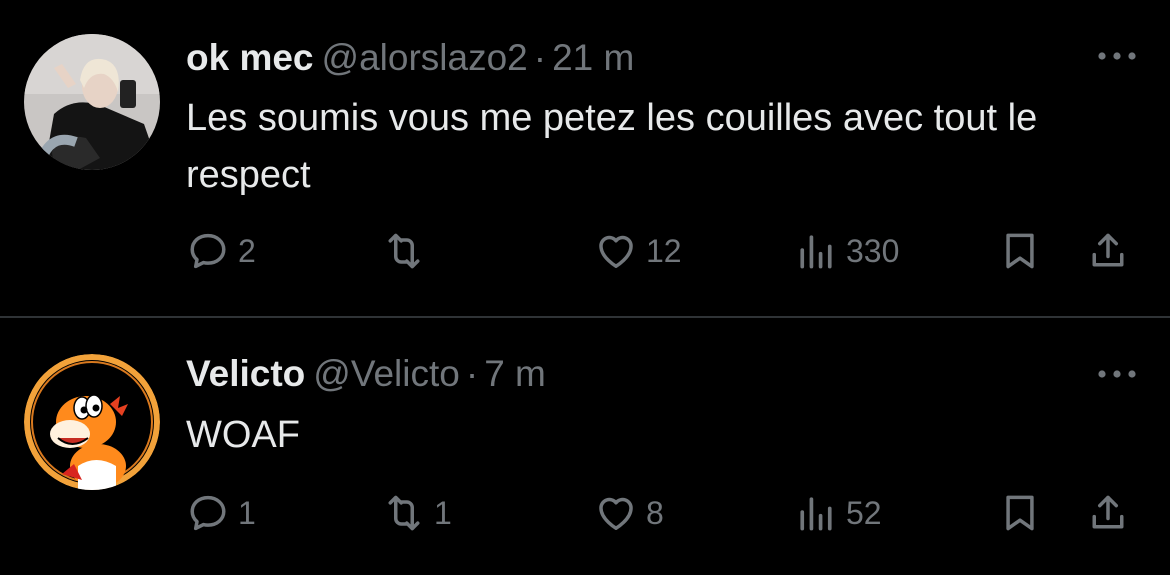 This screenshot has height=575, width=1170. What do you see at coordinates (515, 373) in the screenshot?
I see `timestamp: 7 m` at bounding box center [515, 373].